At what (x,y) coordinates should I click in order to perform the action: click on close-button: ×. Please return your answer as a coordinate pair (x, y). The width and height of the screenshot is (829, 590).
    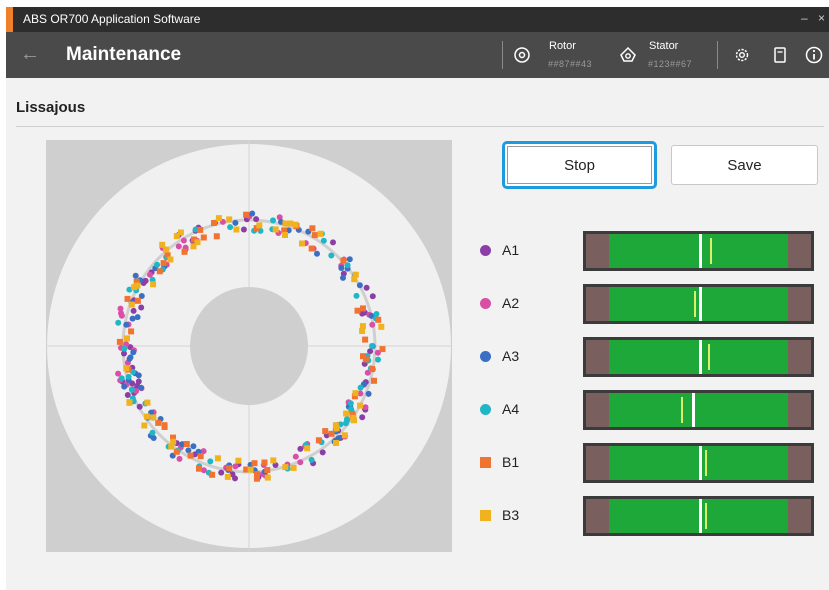
    Looking at the image, I should click on (821, 18).